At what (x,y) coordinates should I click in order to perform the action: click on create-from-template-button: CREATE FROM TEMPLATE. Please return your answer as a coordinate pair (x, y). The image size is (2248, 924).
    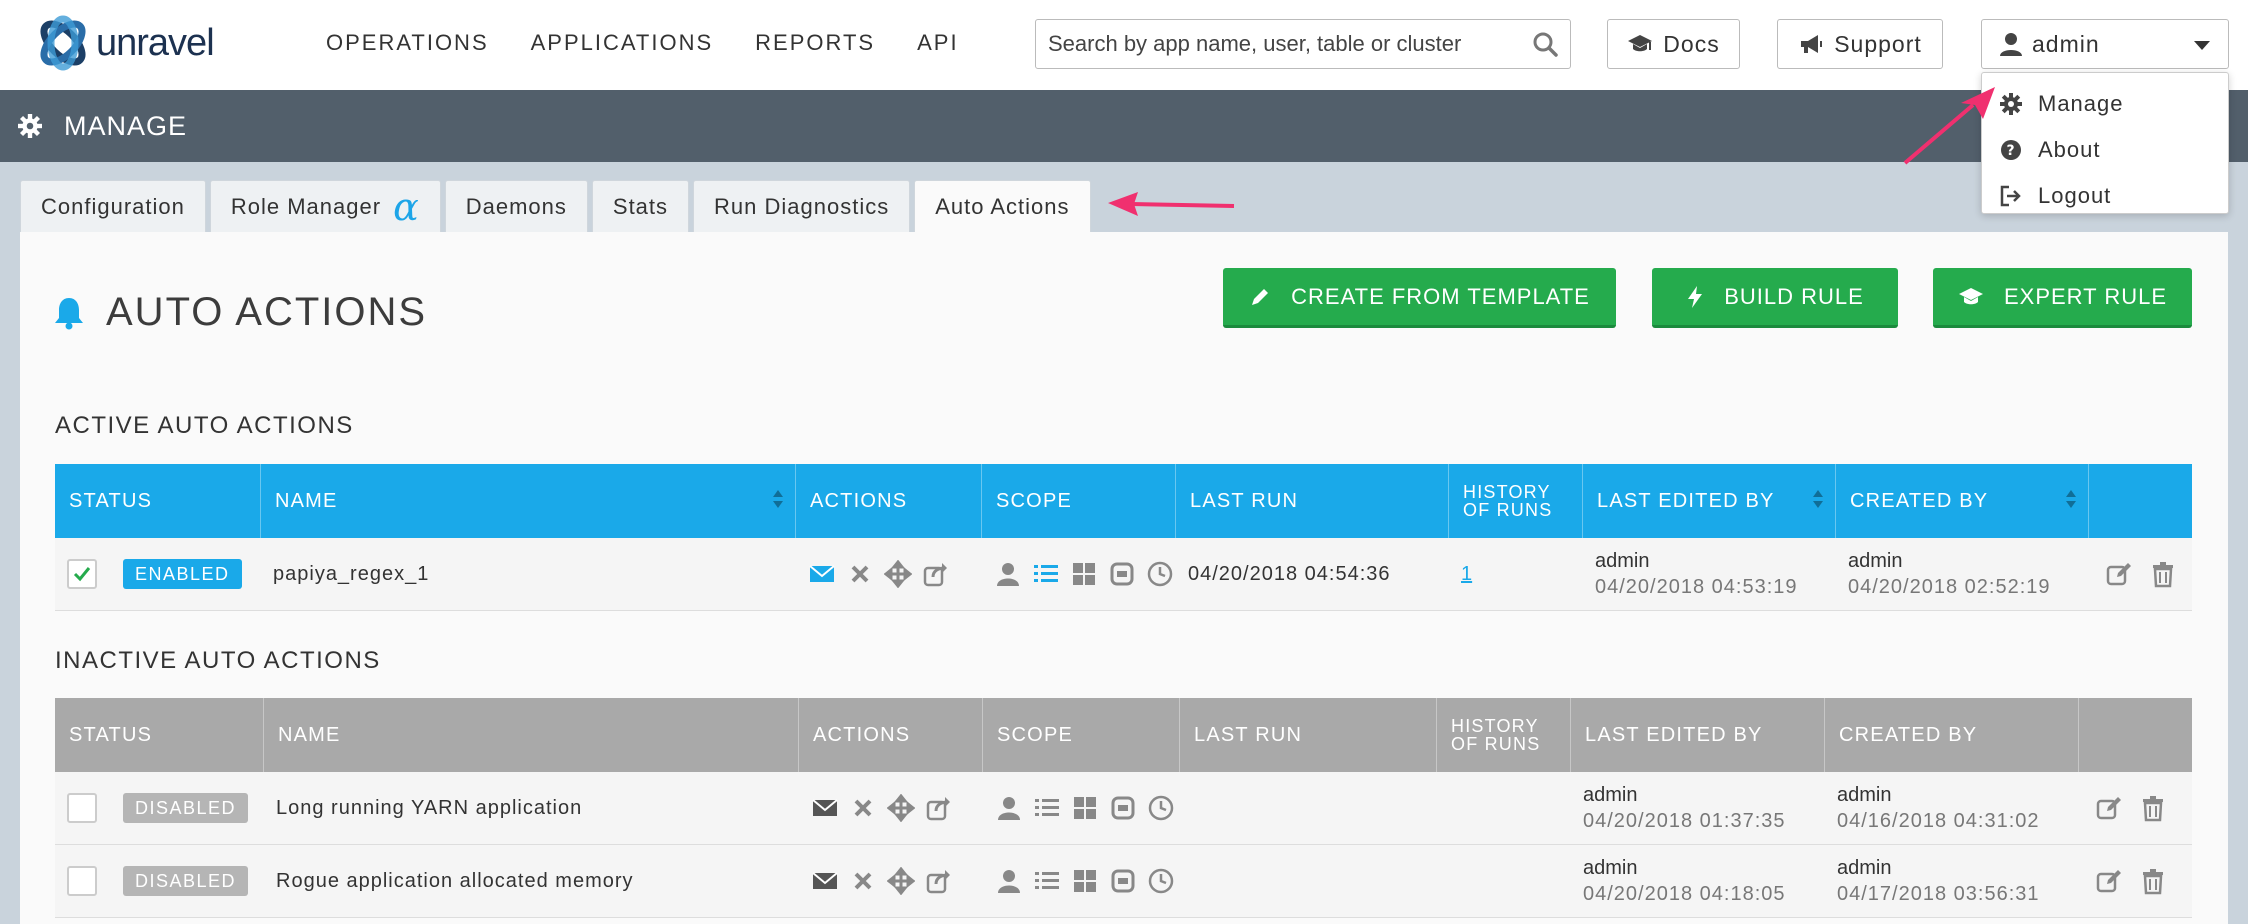
    Looking at the image, I should click on (1419, 298).